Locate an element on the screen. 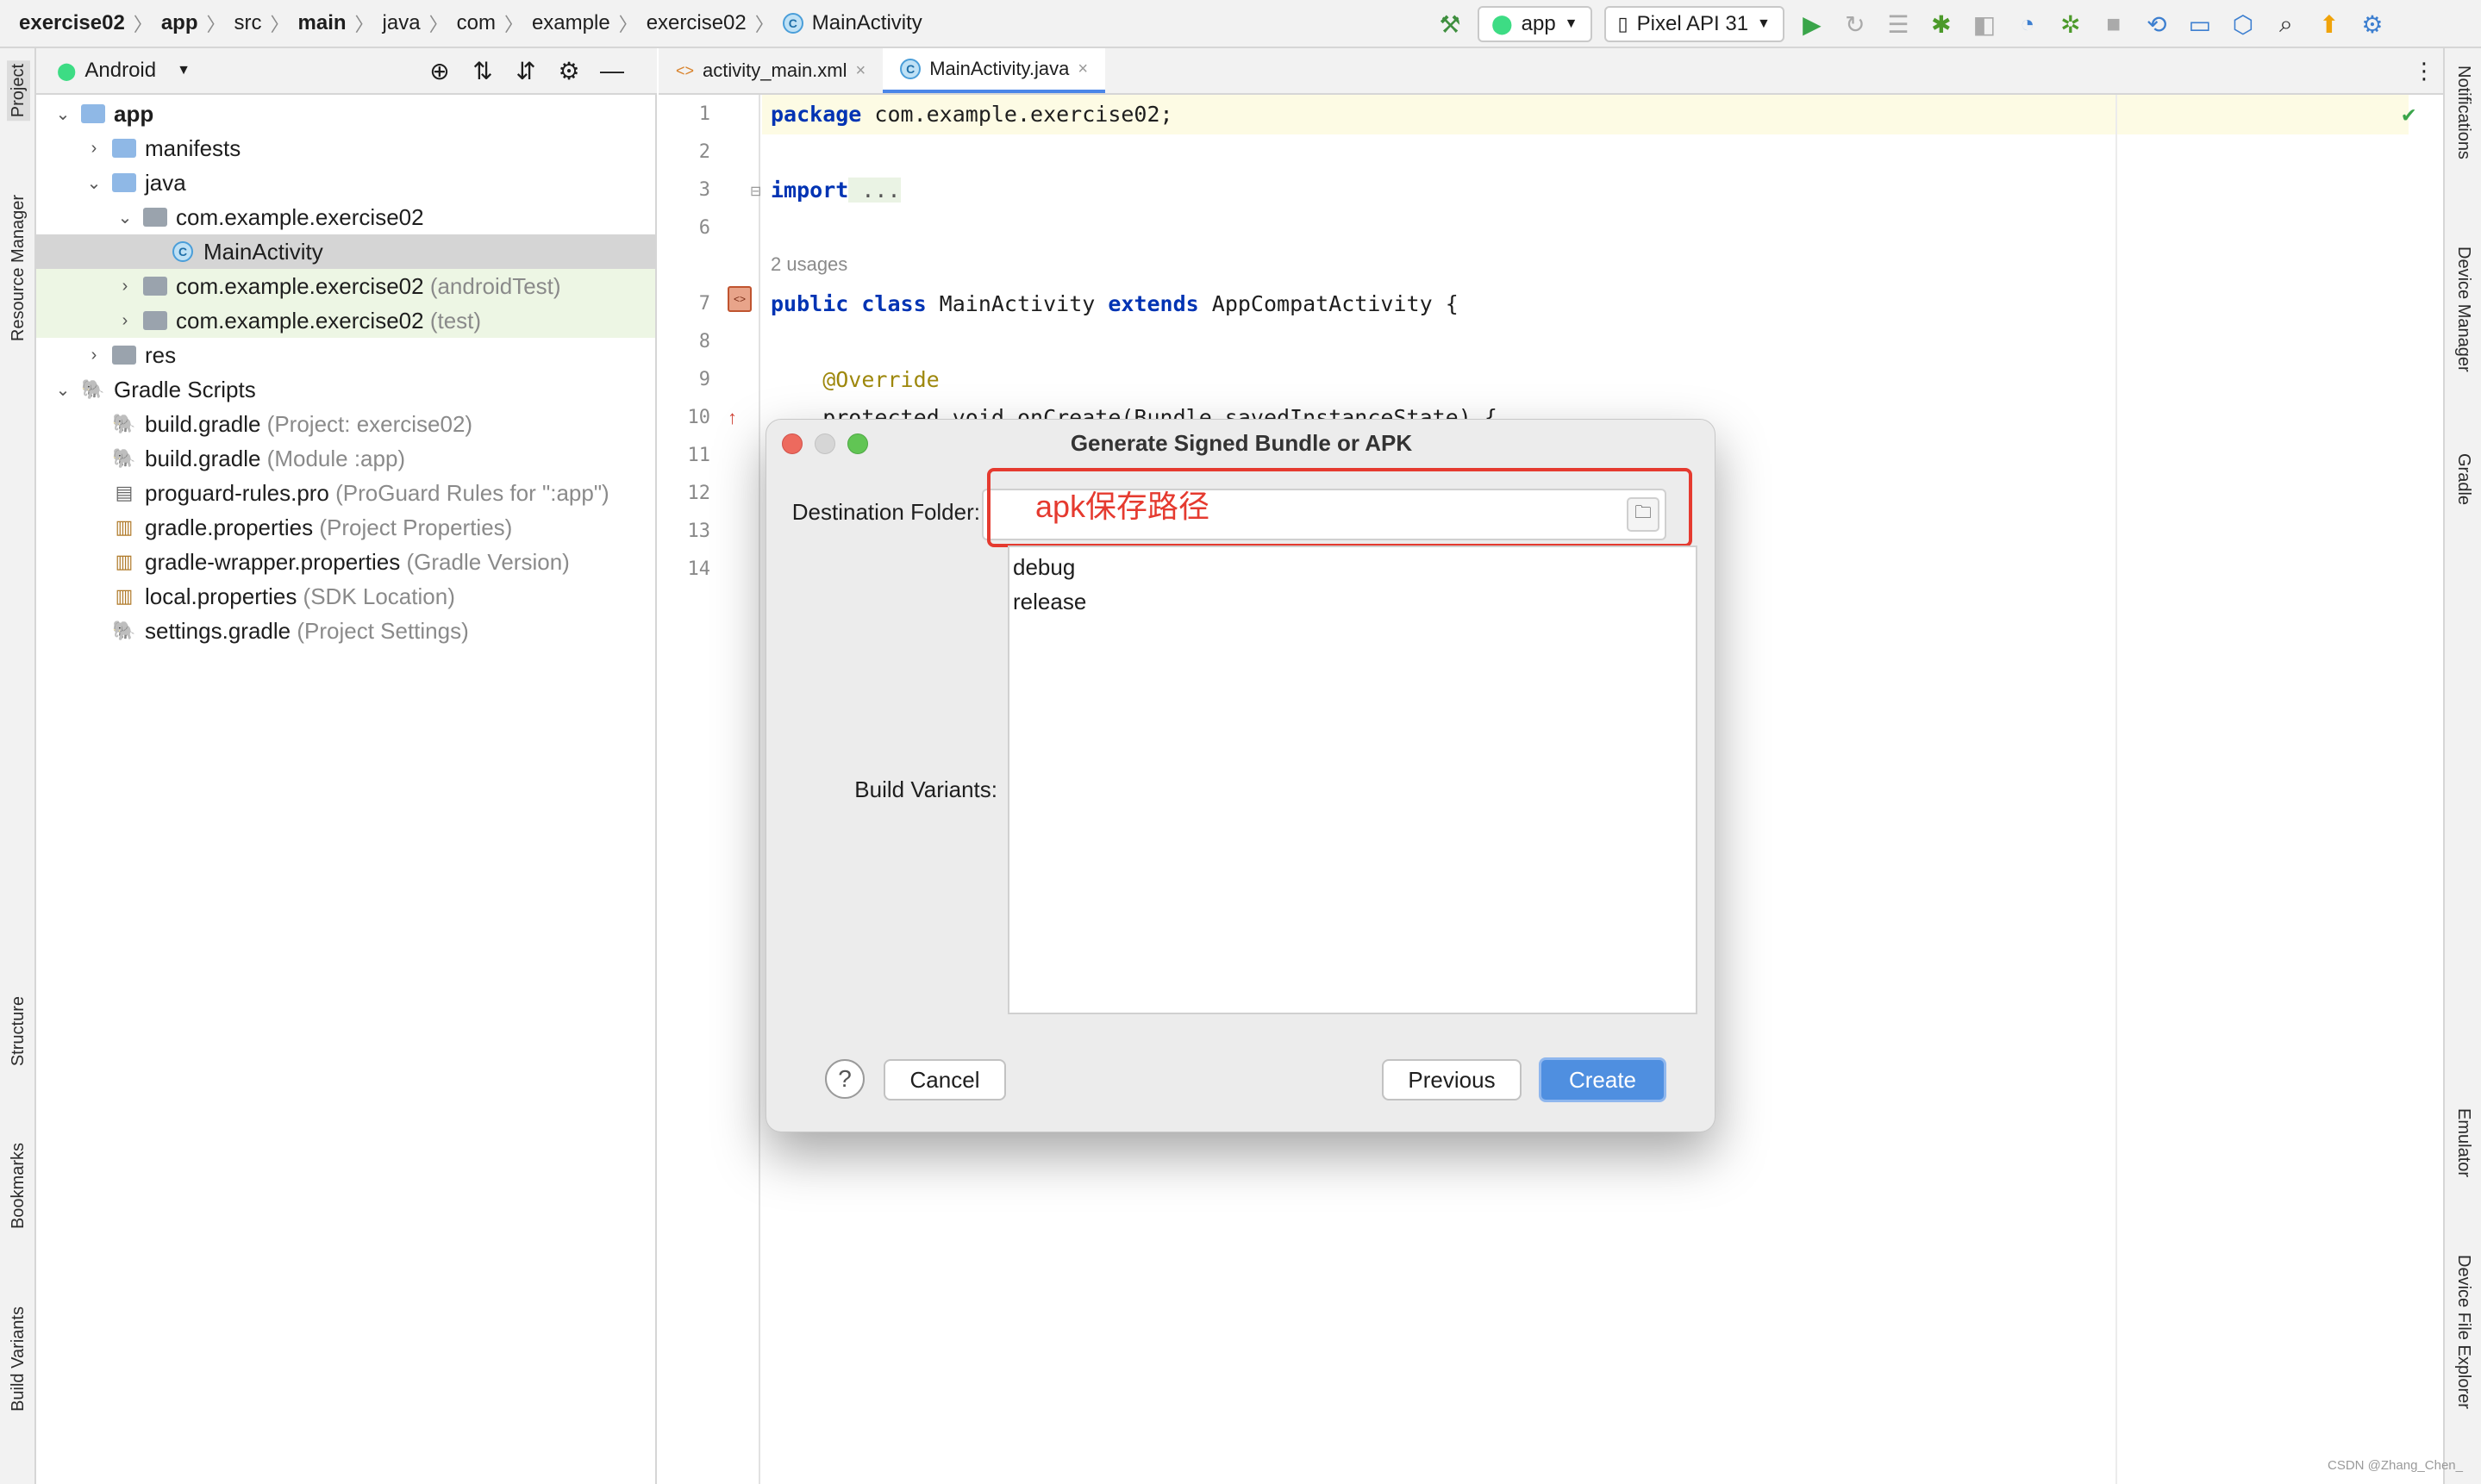 The width and height of the screenshot is (2481, 1484). tree-item-label: proguard-rules.pro is located at coordinates (237, 493).